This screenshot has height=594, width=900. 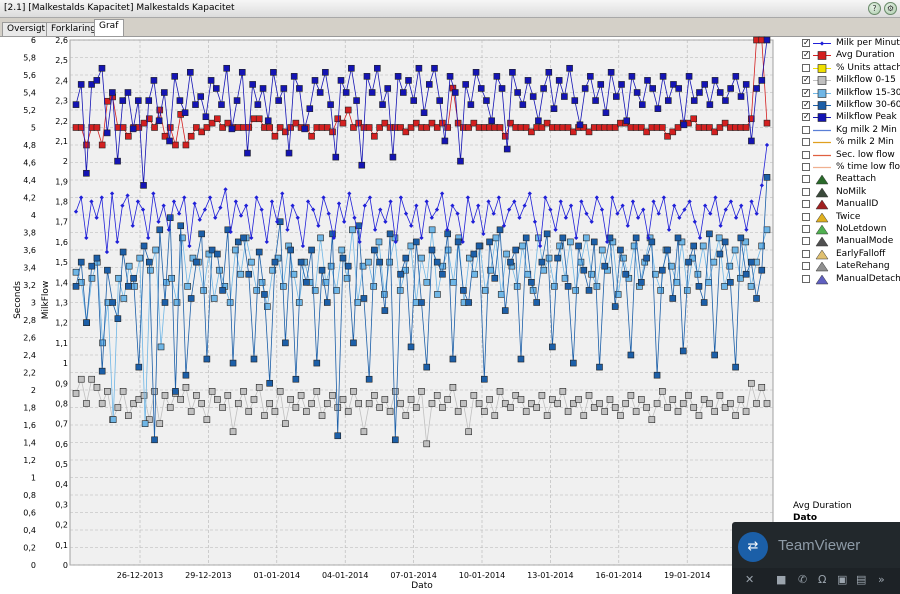 What do you see at coordinates (816, 558) in the screenshot?
I see `teamviewer-panel: ⇄ TeamViewer ✕ ■ ✆ Ω ▣ ▤ »` at bounding box center [816, 558].